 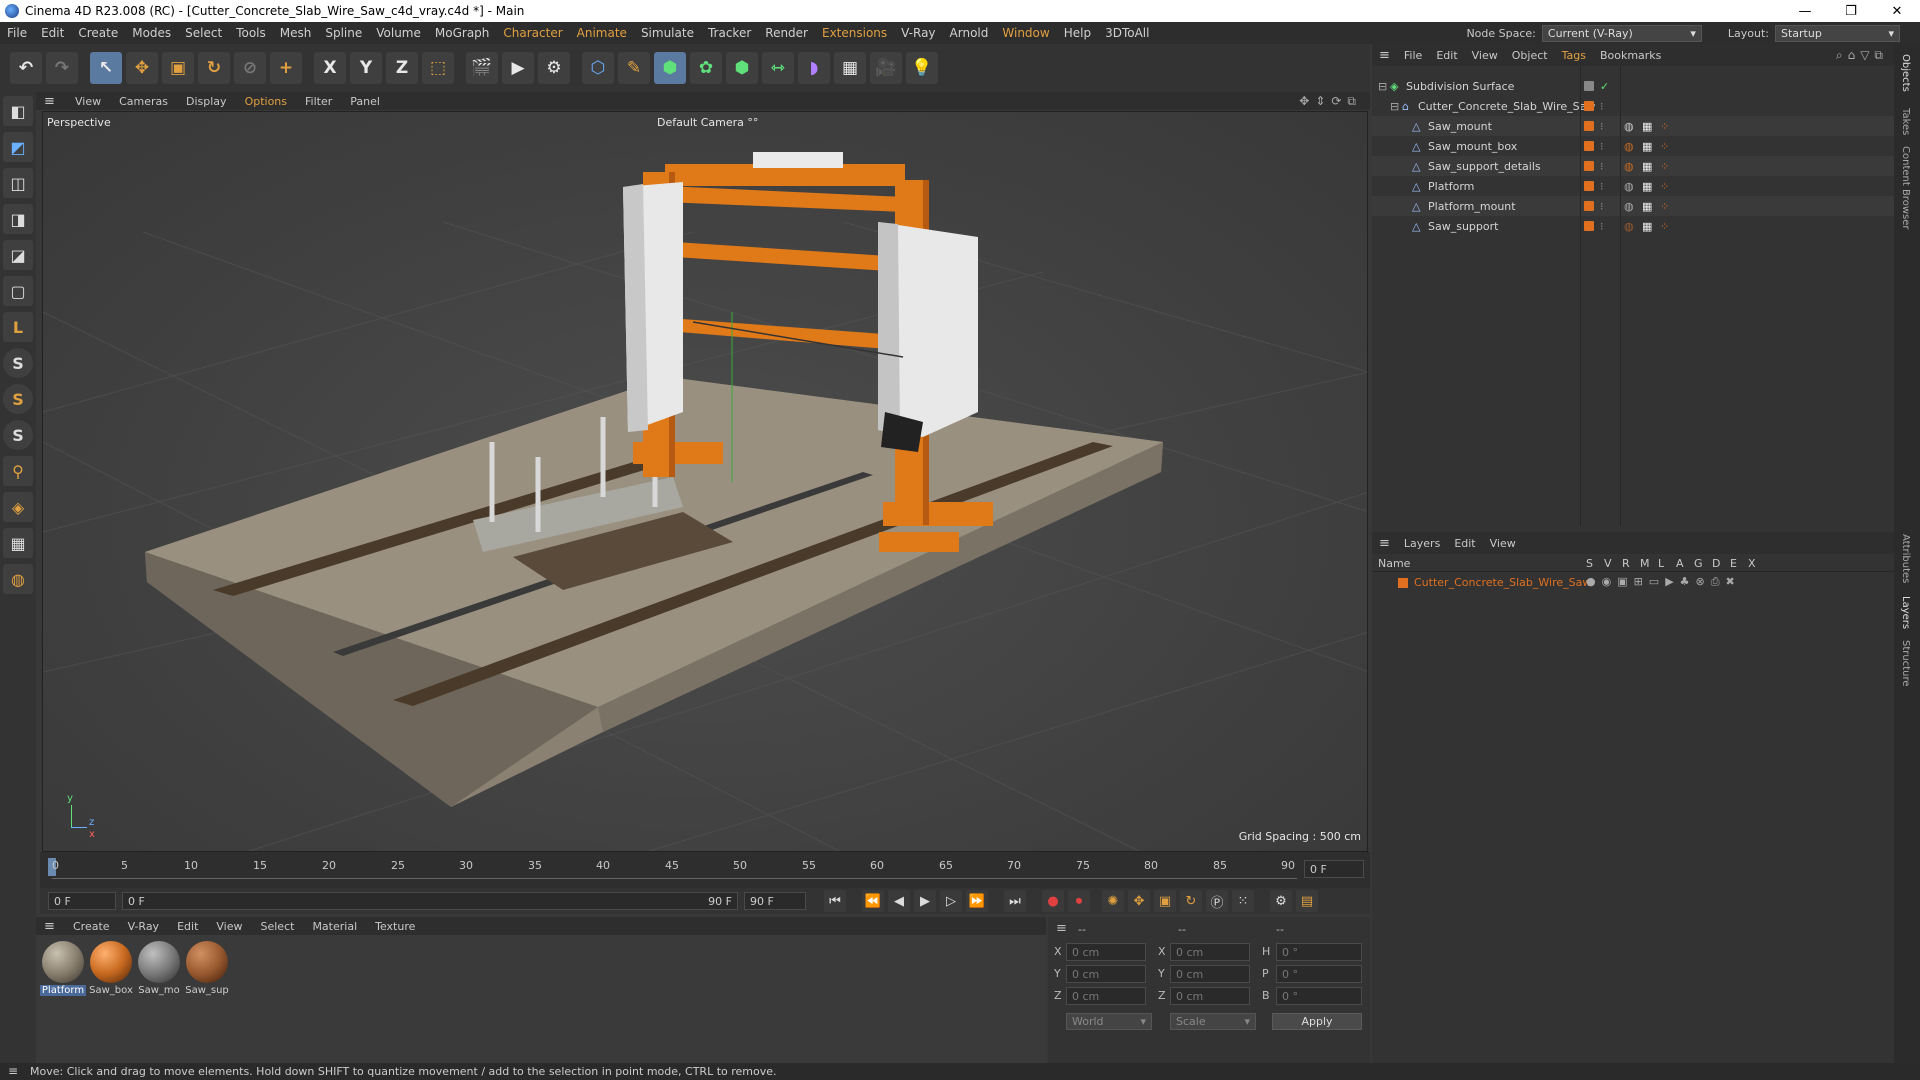 I want to click on go-to-end-icon: ⏭, so click(x=1015, y=901).